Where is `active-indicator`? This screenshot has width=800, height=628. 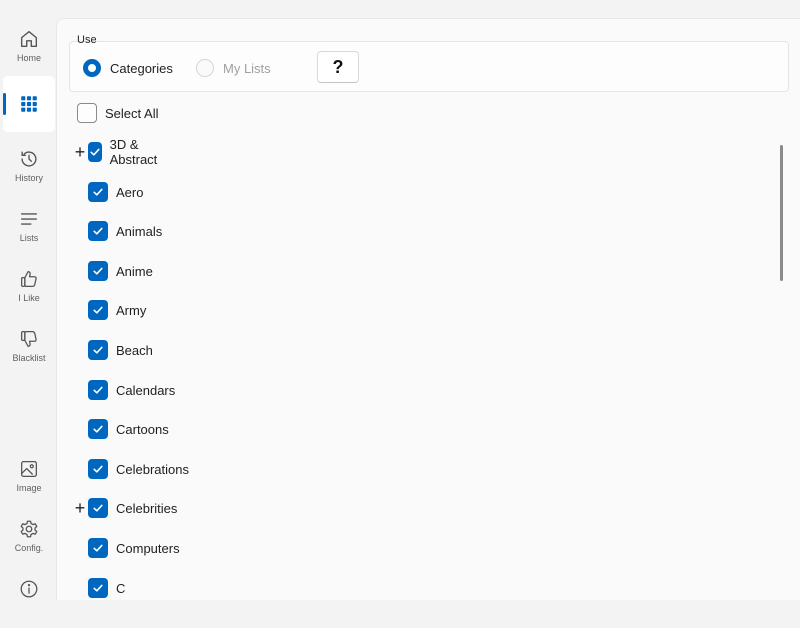 active-indicator is located at coordinates (4, 104).